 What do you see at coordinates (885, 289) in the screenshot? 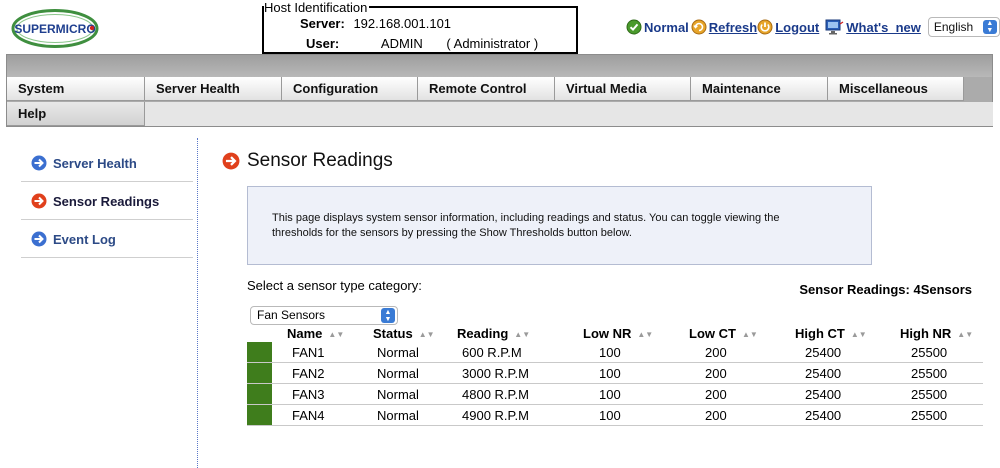
I see `sensor-count: Sensor Readings: 4Sensors` at bounding box center [885, 289].